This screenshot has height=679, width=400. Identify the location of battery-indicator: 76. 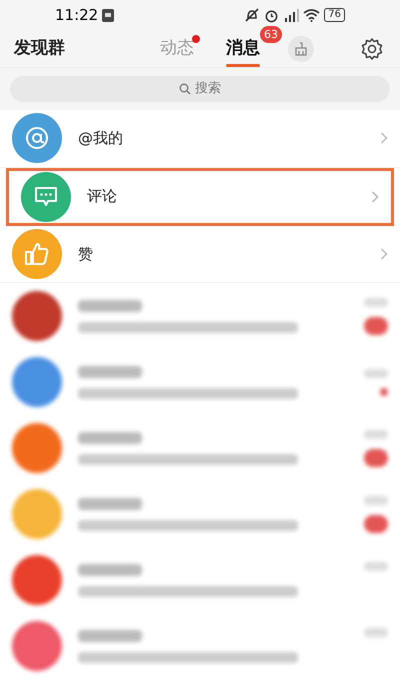
(334, 15).